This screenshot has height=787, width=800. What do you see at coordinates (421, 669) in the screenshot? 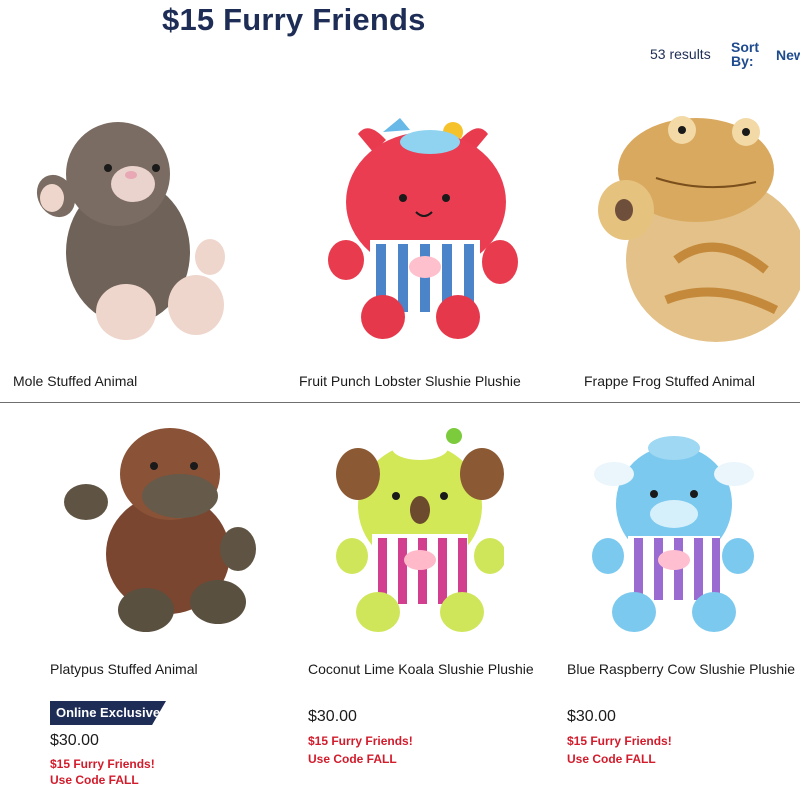
I see `product-name: Coconut Lime Koala Slushie Plushie` at bounding box center [421, 669].